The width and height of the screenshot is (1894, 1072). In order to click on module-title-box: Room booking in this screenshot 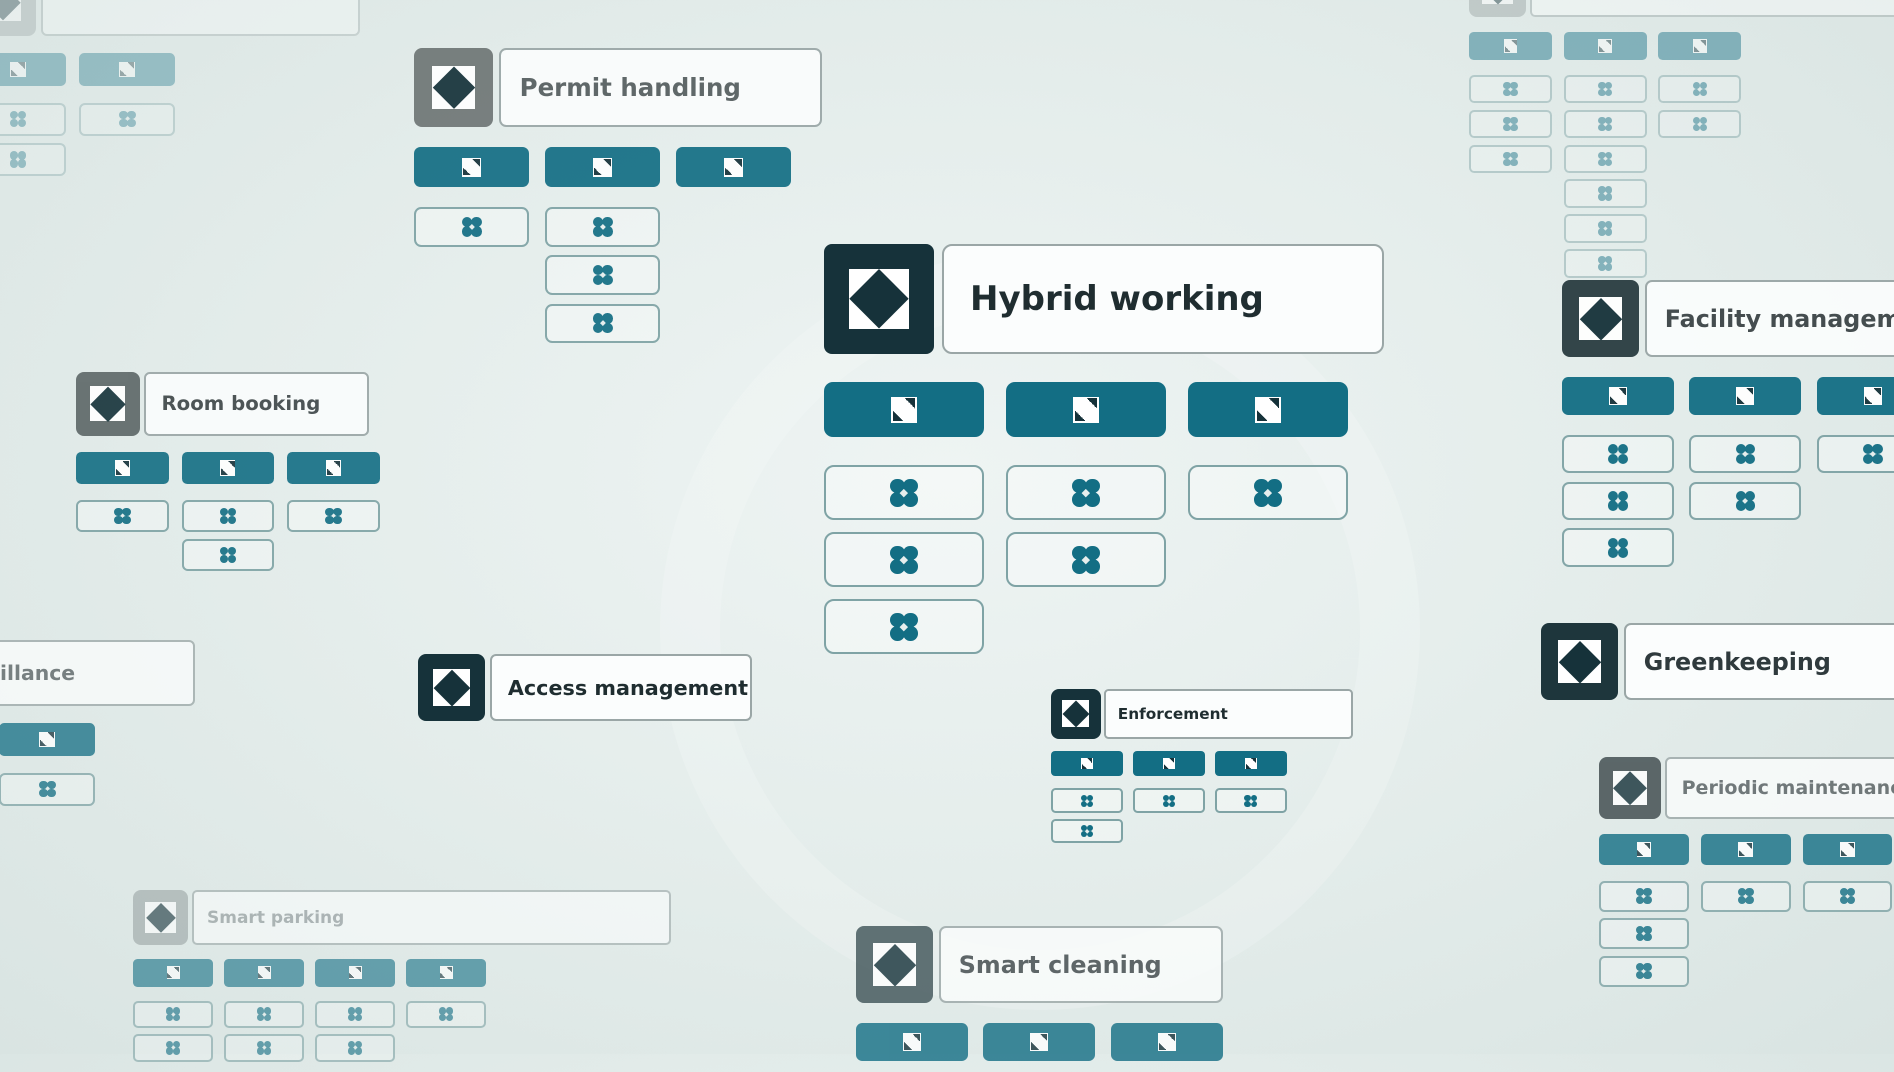, I will do `click(256, 404)`.